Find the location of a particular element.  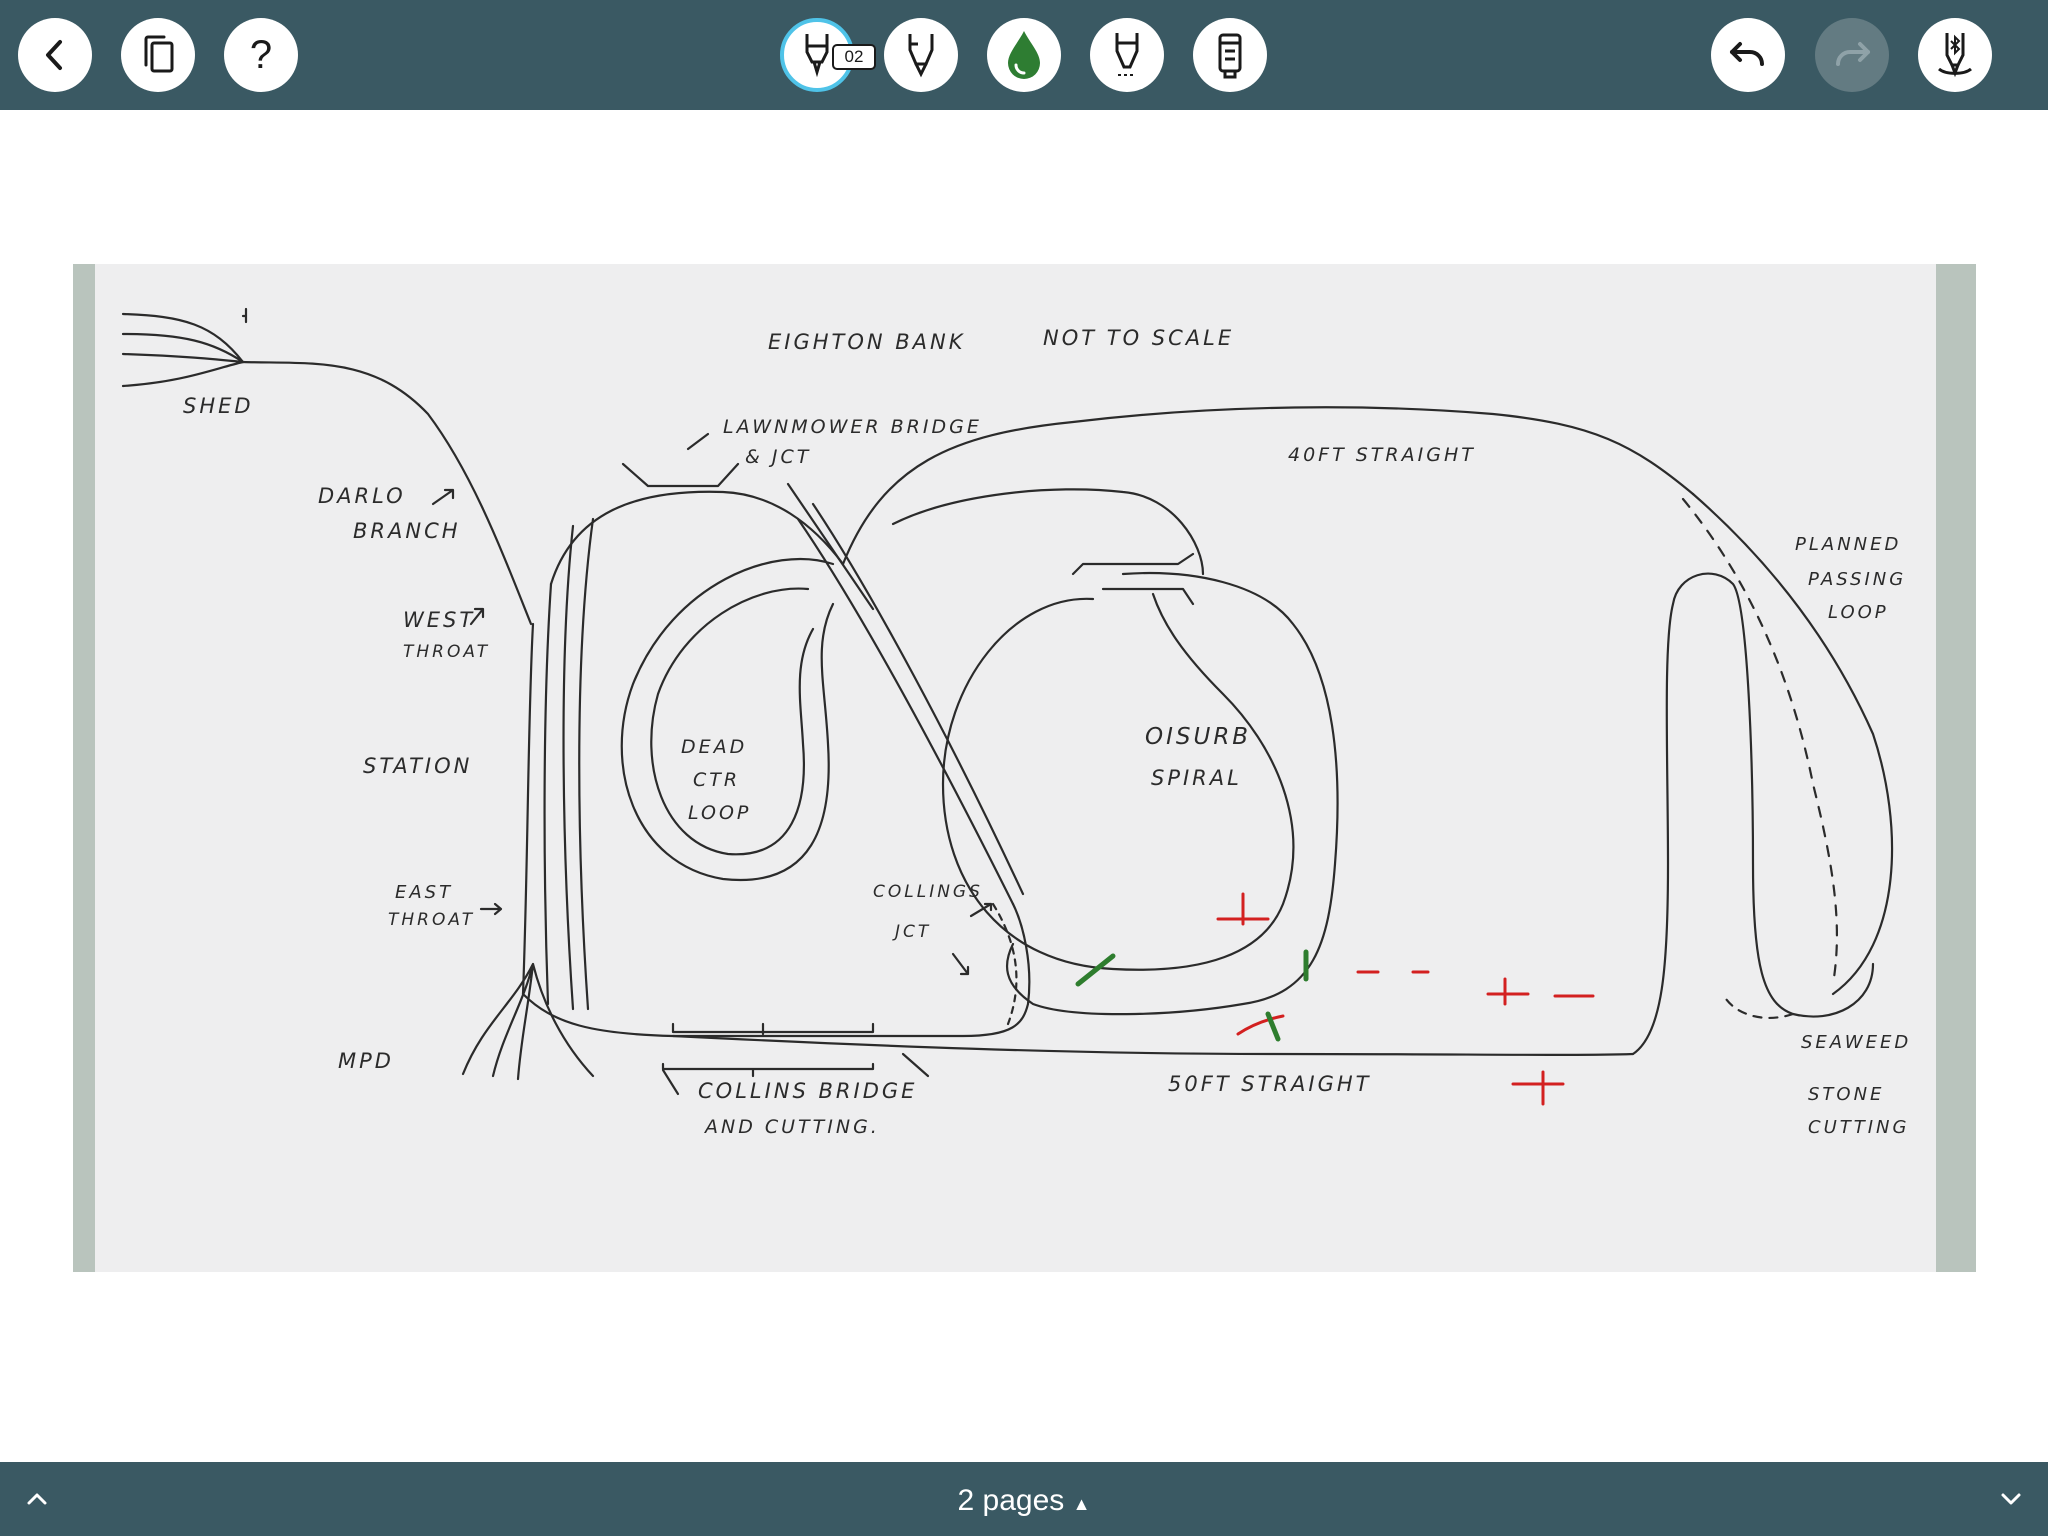

label-oisurb: OISURB is located at coordinates (1198, 737).